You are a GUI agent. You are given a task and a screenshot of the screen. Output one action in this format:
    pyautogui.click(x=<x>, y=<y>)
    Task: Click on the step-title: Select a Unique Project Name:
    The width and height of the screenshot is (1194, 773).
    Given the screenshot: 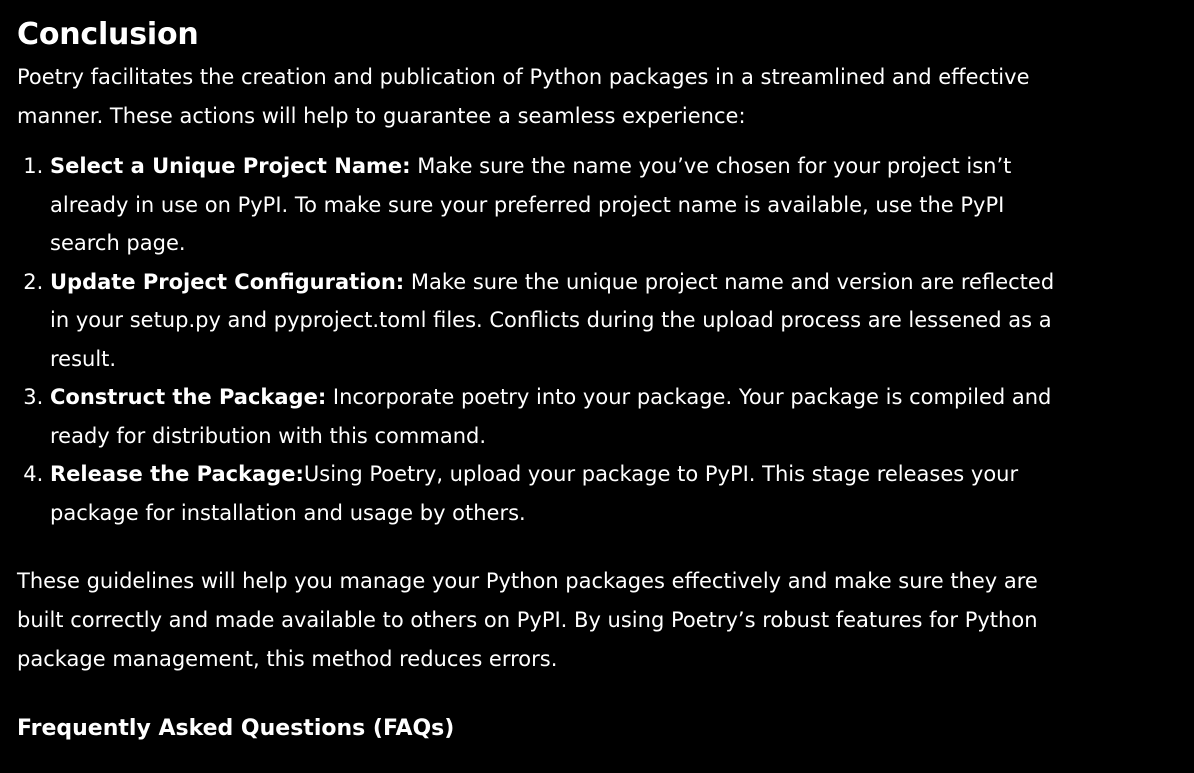 What is the action you would take?
    pyautogui.click(x=230, y=166)
    